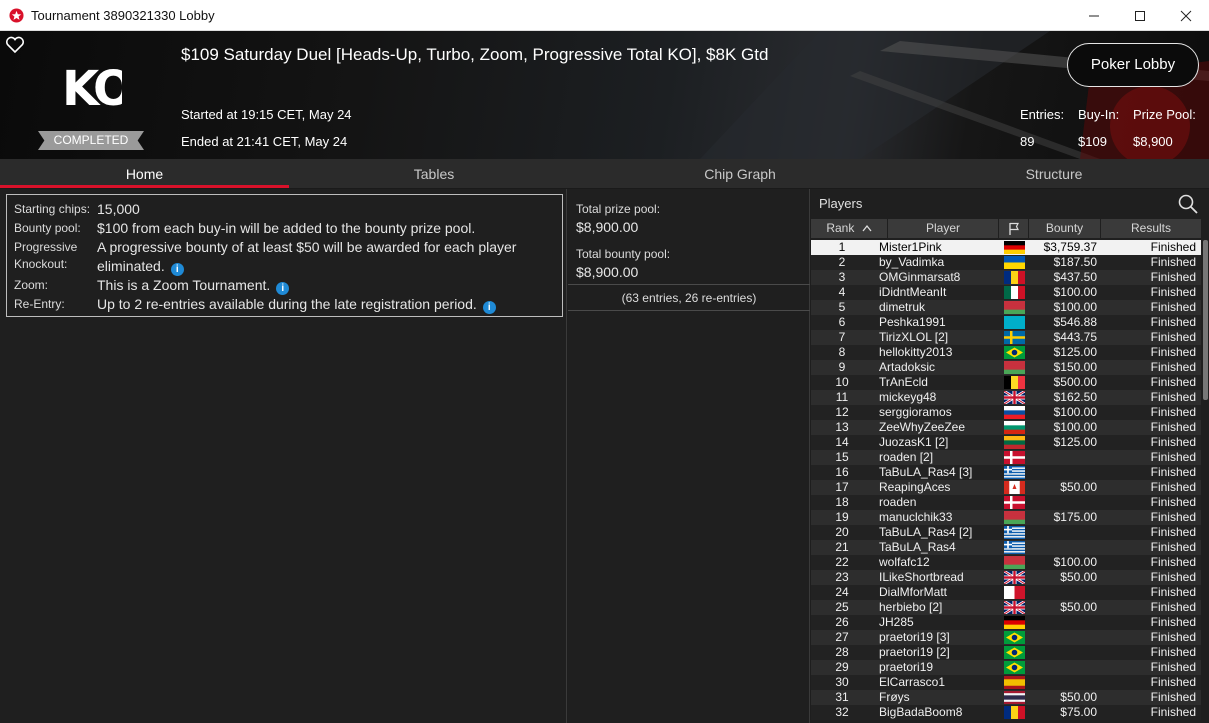  Describe the element at coordinates (1188, 204) in the screenshot. I see `search-icon` at that location.